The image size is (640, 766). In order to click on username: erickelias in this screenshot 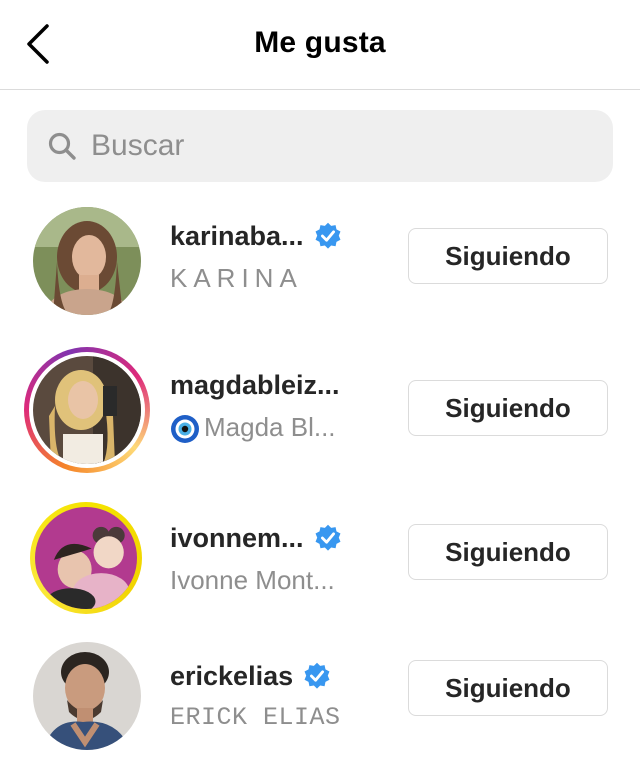, I will do `click(232, 675)`.